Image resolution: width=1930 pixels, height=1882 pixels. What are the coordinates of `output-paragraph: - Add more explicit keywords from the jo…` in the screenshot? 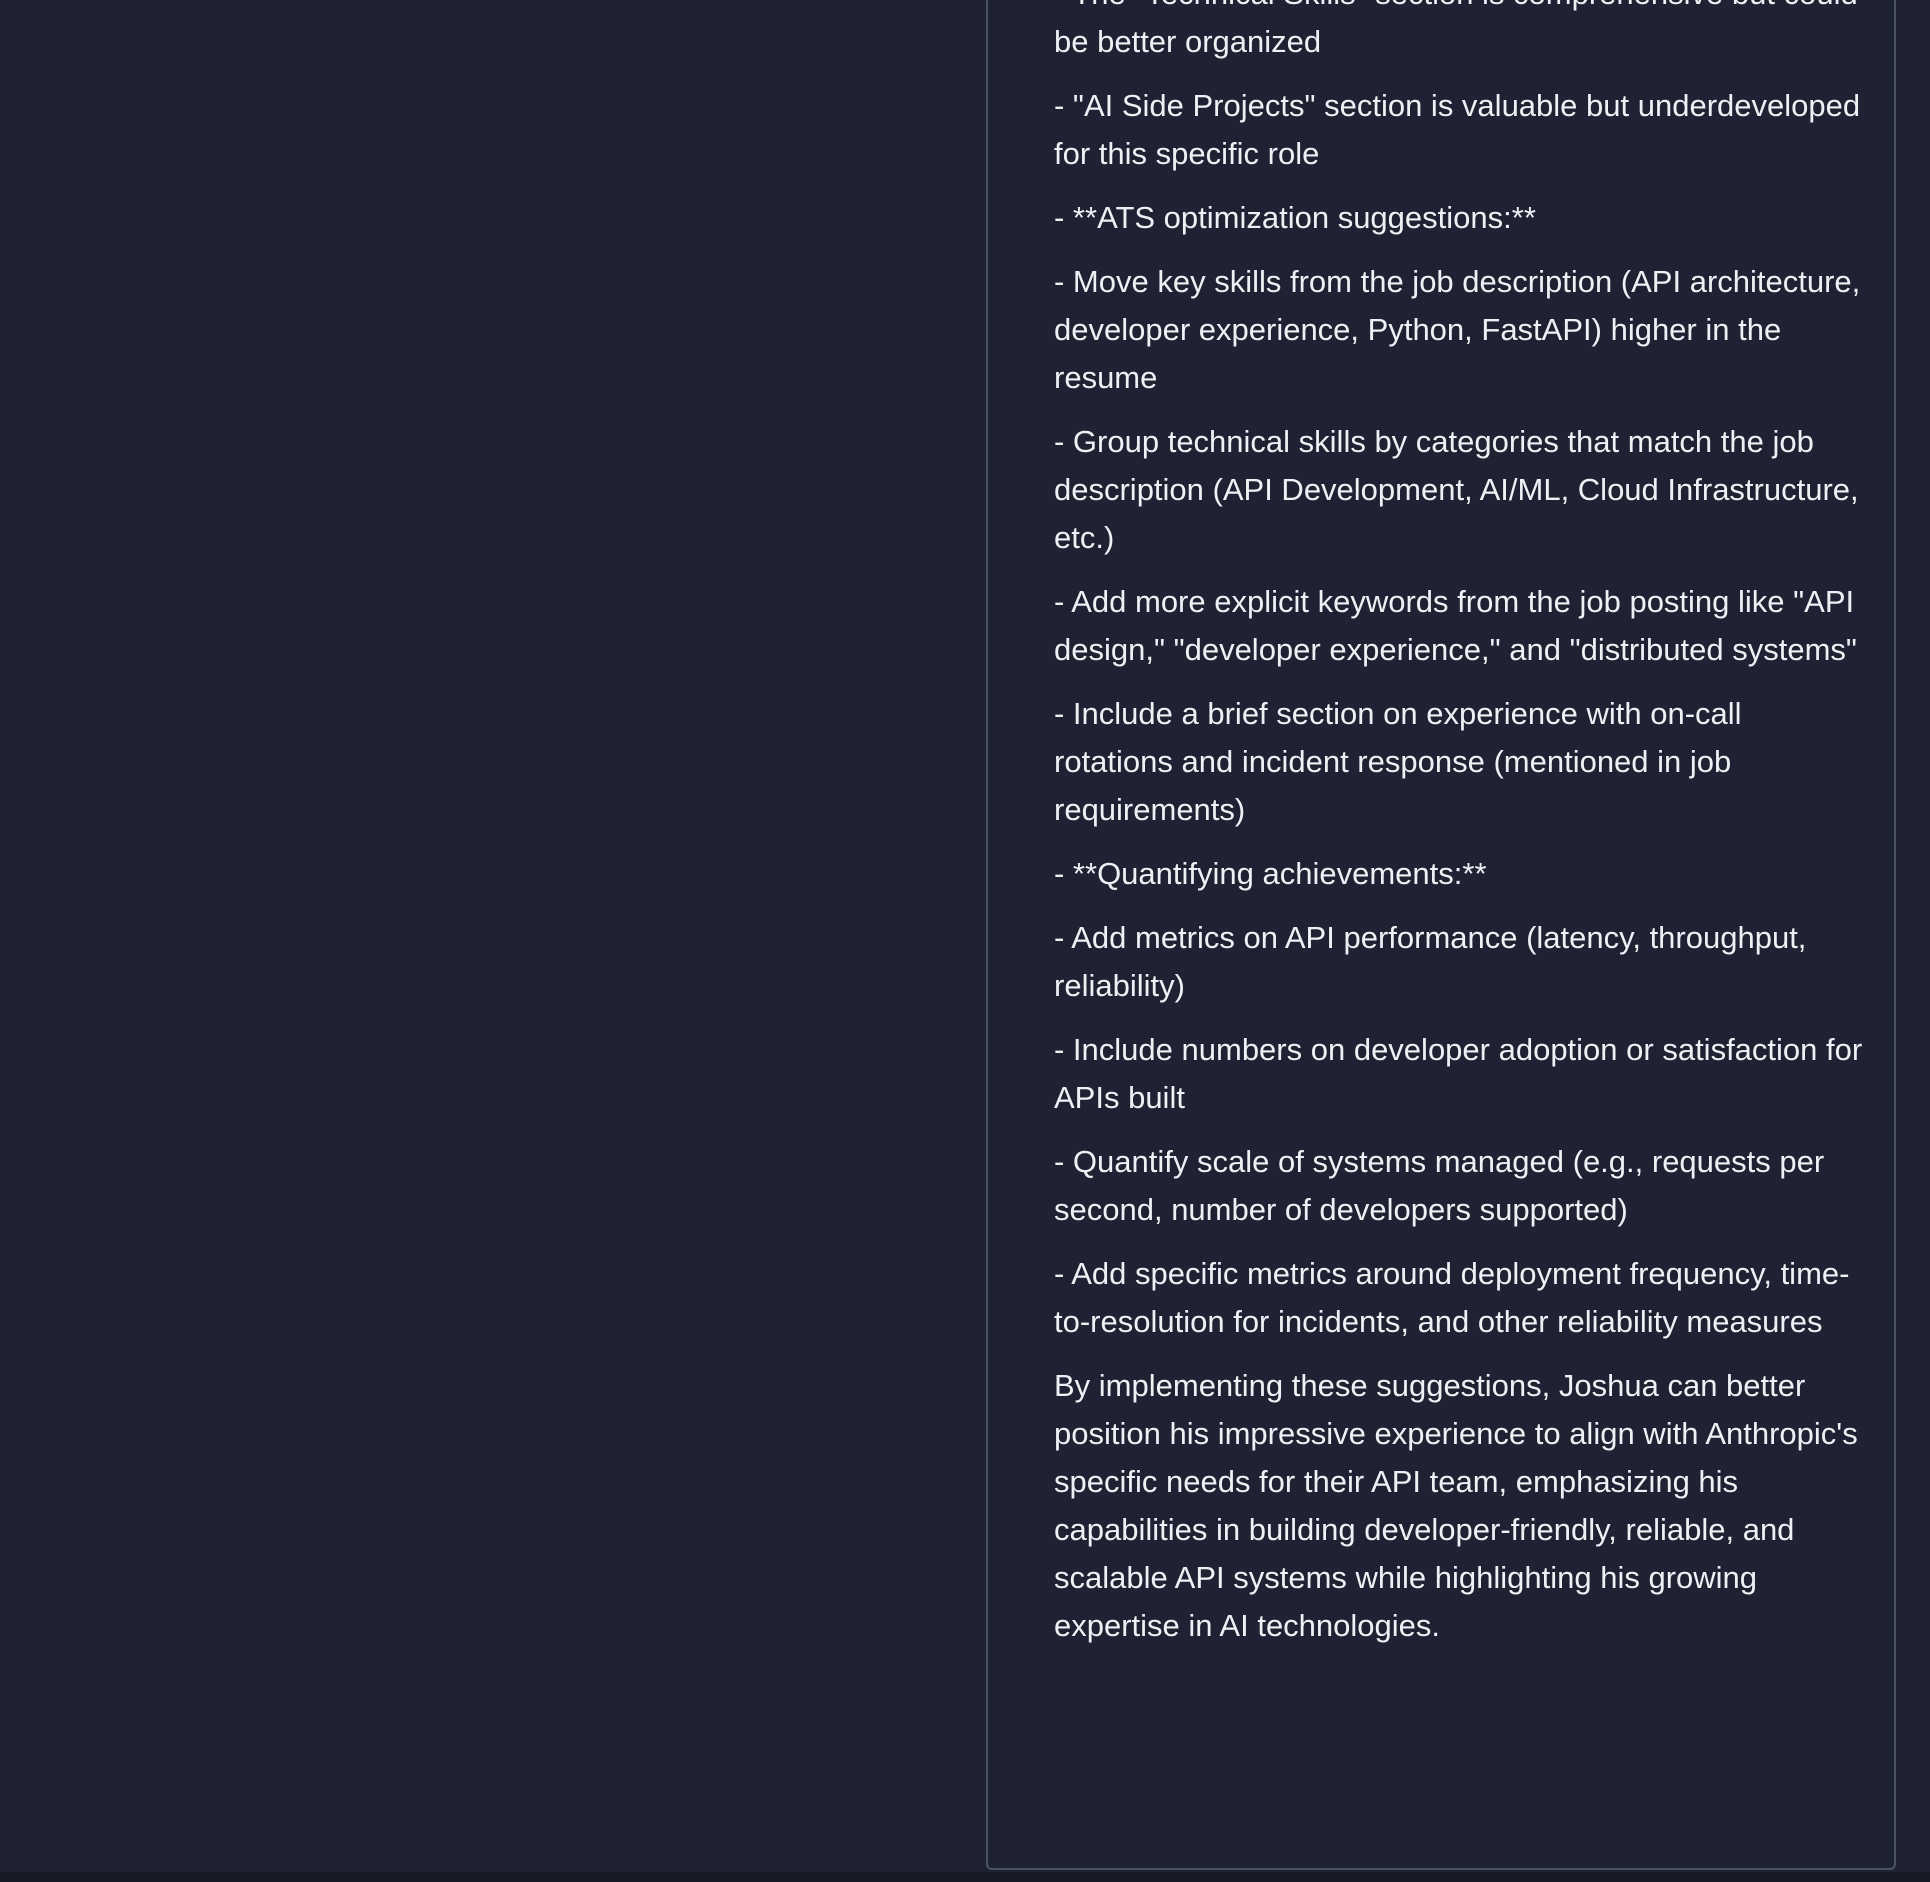 It's located at (1455, 625).